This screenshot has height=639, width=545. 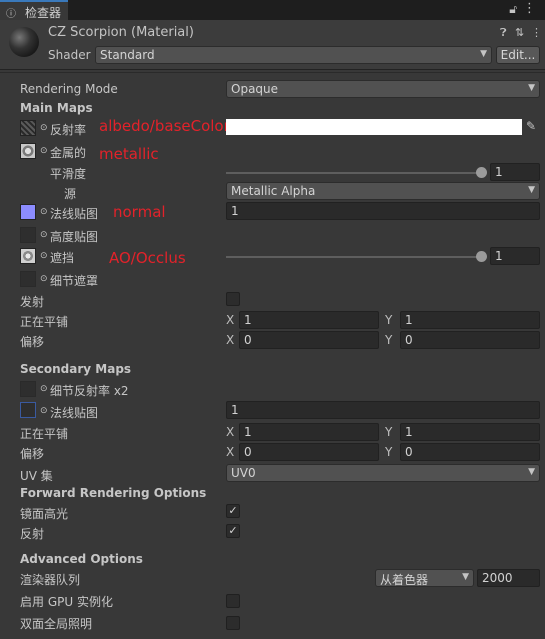 What do you see at coordinates (69, 55) in the screenshot?
I see `shader-label: Shader` at bounding box center [69, 55].